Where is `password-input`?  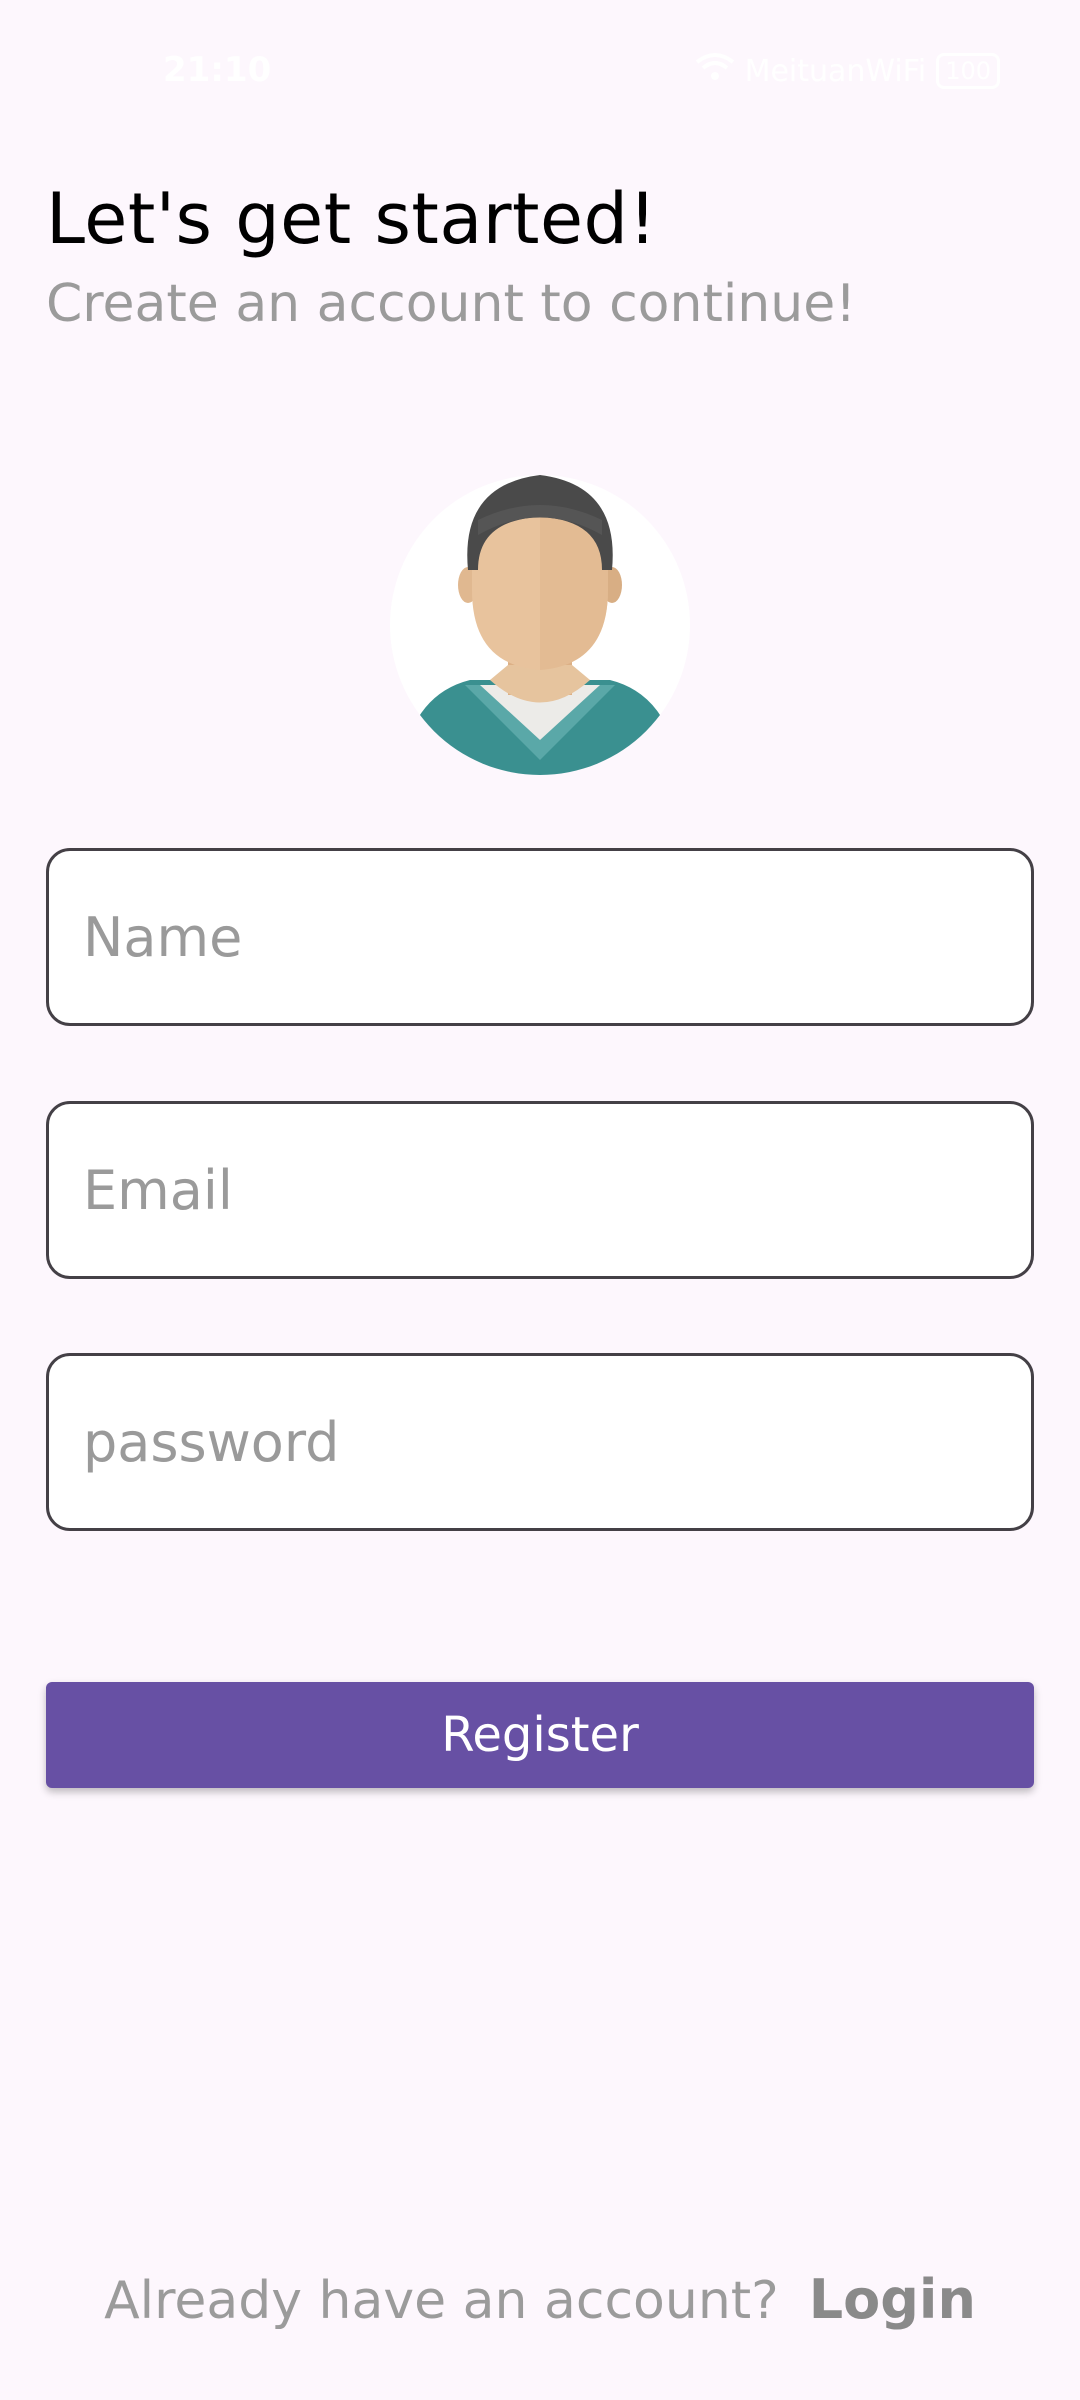
password-input is located at coordinates (540, 1442).